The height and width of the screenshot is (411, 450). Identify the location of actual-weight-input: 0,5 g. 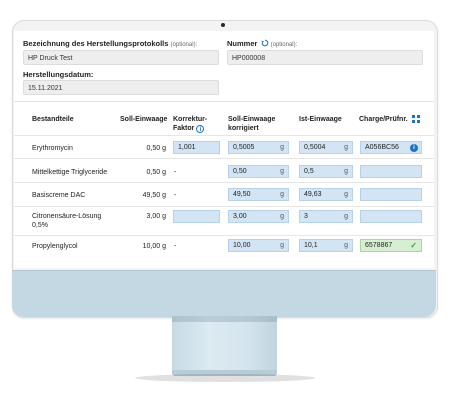
(326, 171).